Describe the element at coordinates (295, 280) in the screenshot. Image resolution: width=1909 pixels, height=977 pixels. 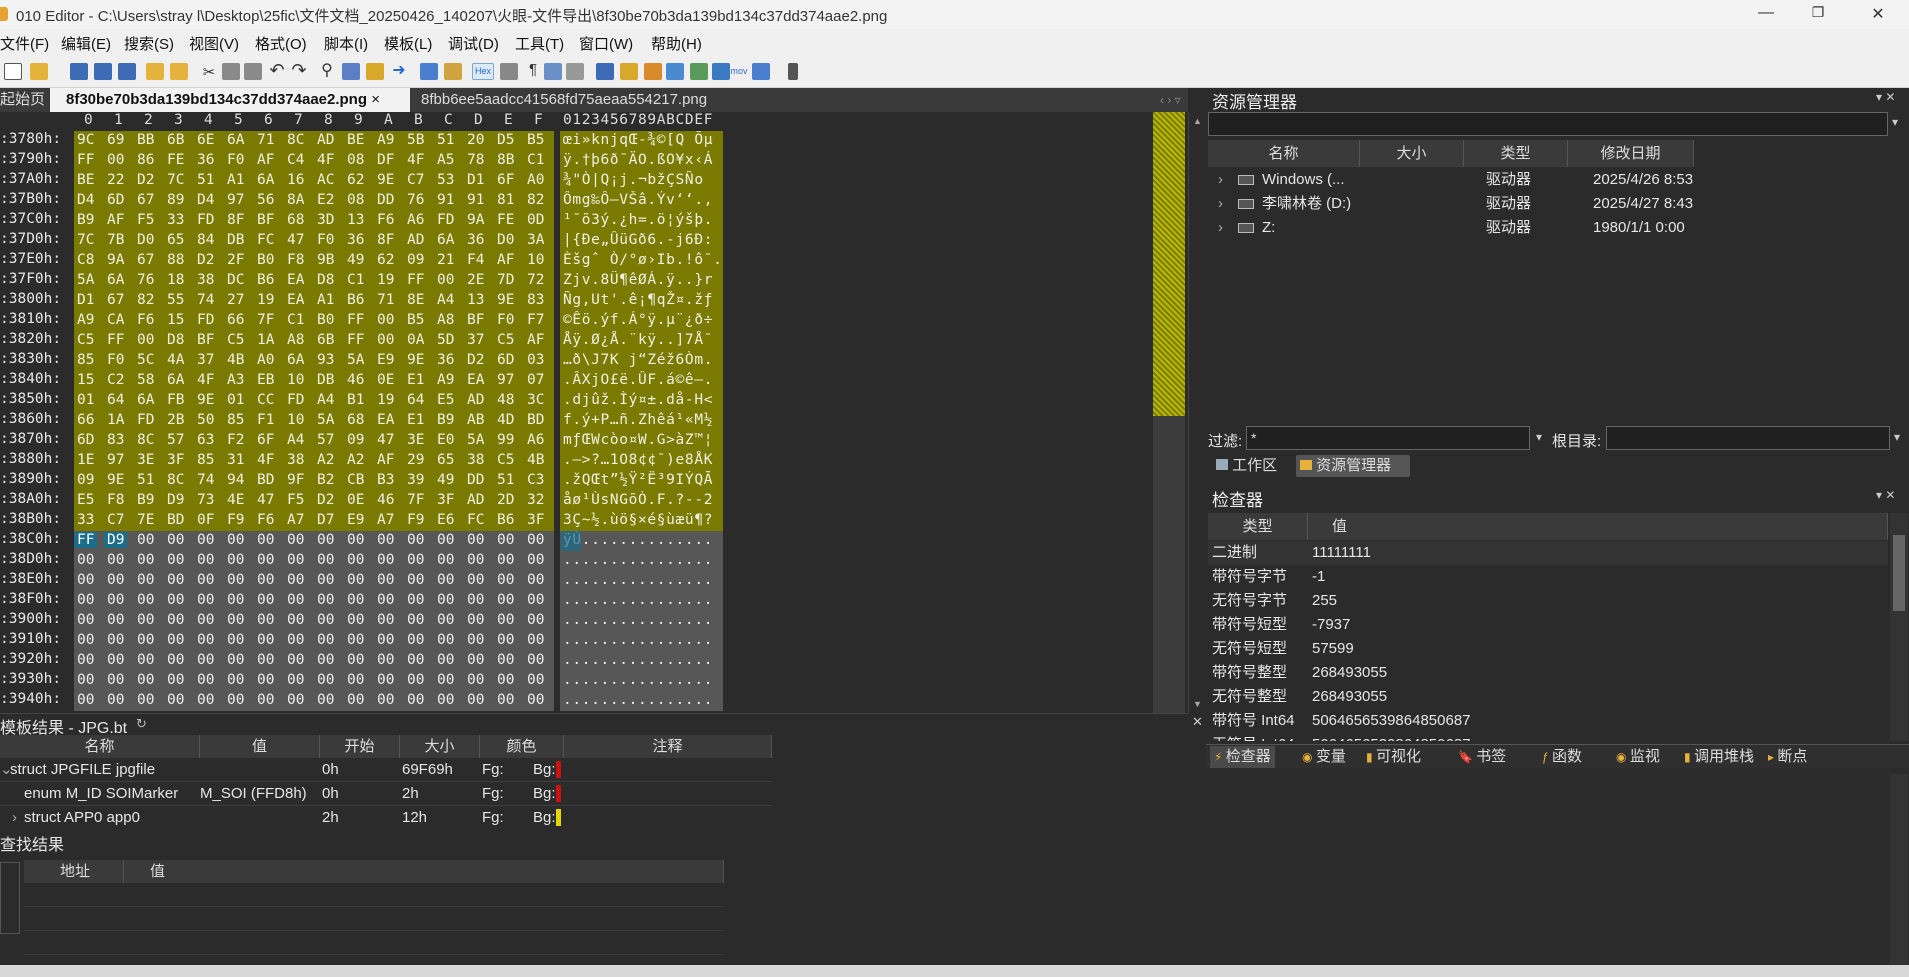
I see `hex-byte: EA` at that location.